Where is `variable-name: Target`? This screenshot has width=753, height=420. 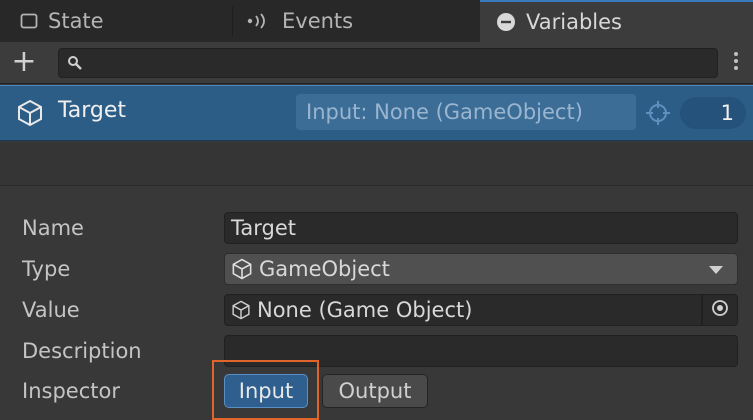
variable-name: Target is located at coordinates (92, 110).